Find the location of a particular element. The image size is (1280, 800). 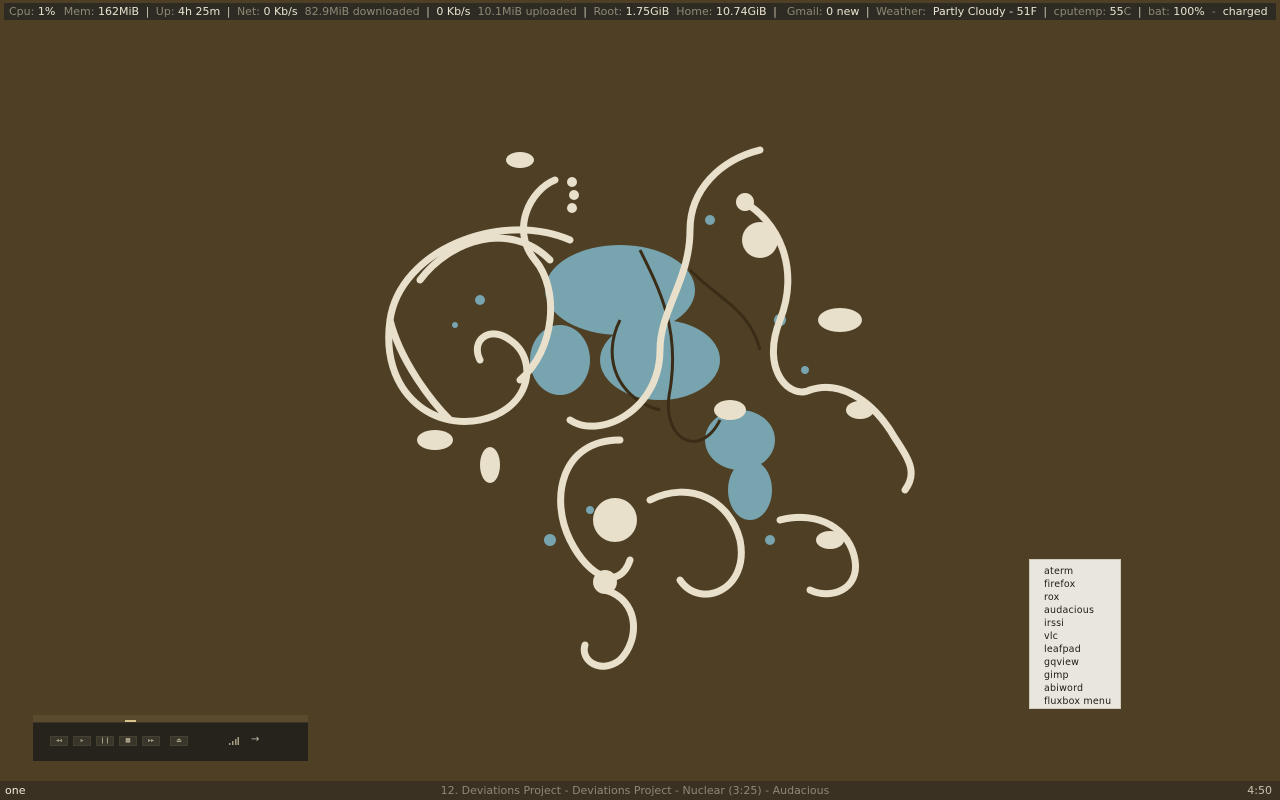

stop-button: ■ is located at coordinates (128, 741).